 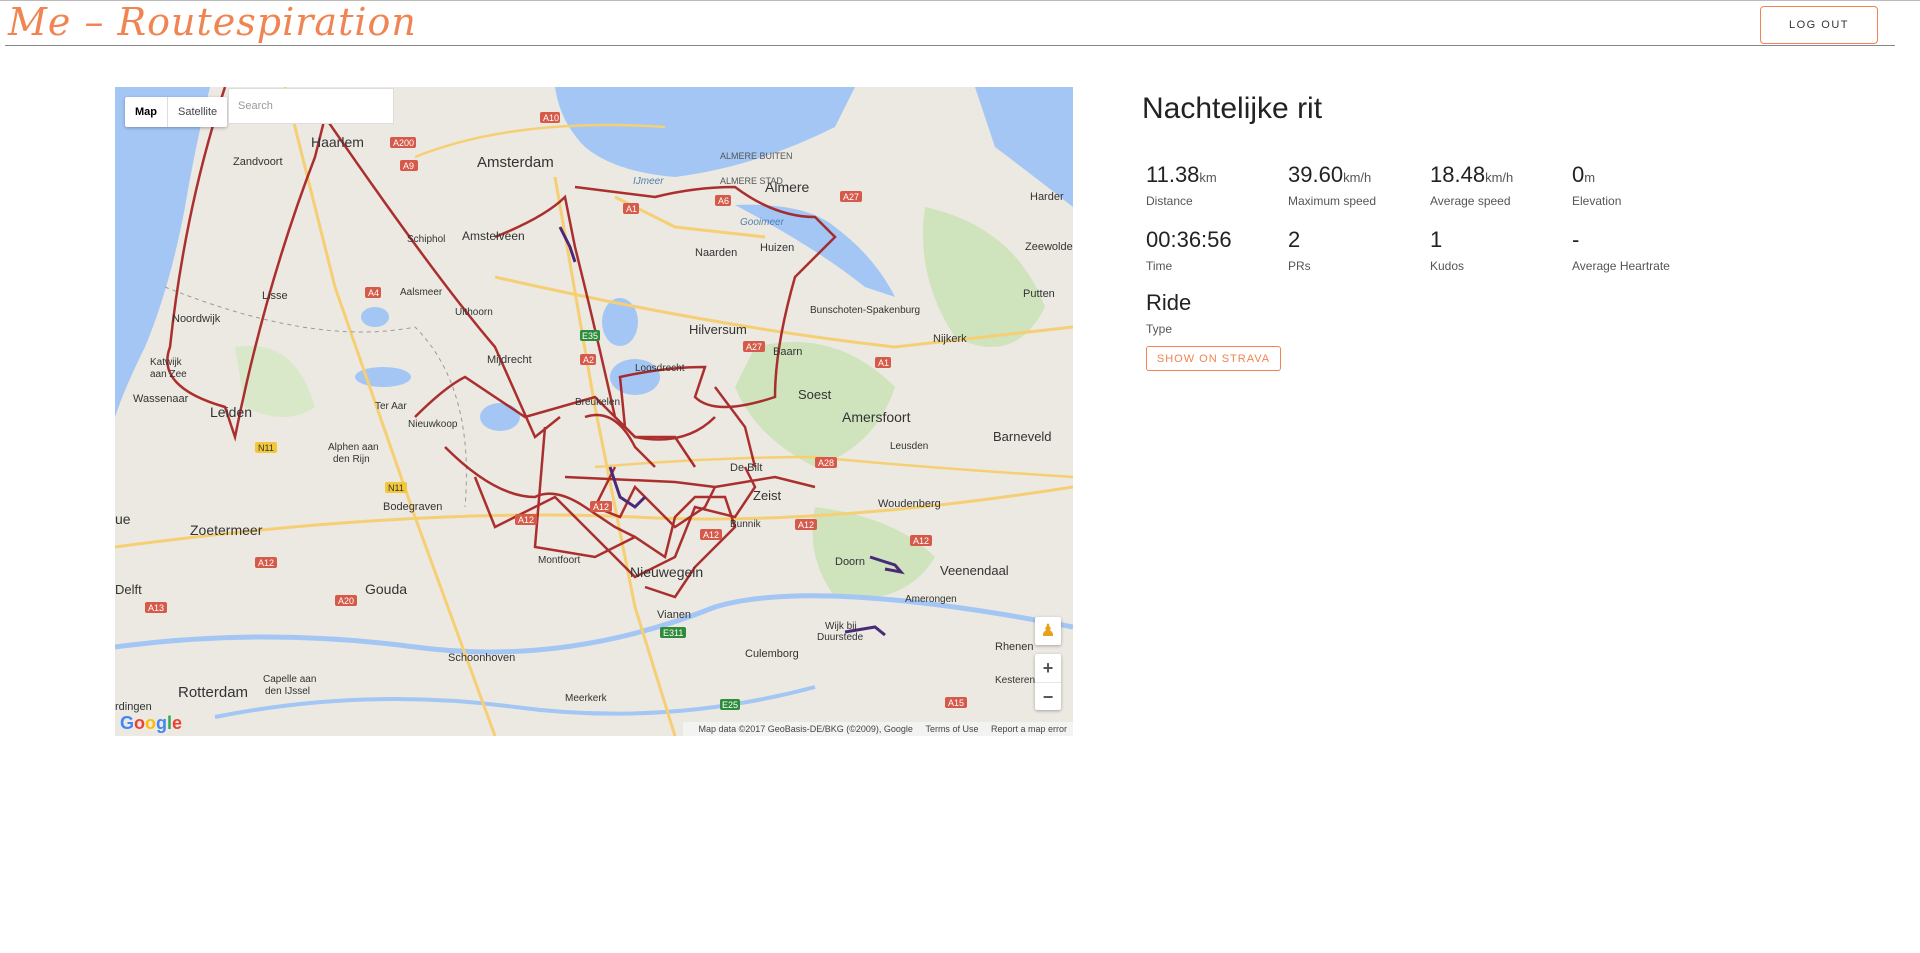 I want to click on svg-text: den IJssel, so click(x=287, y=691).